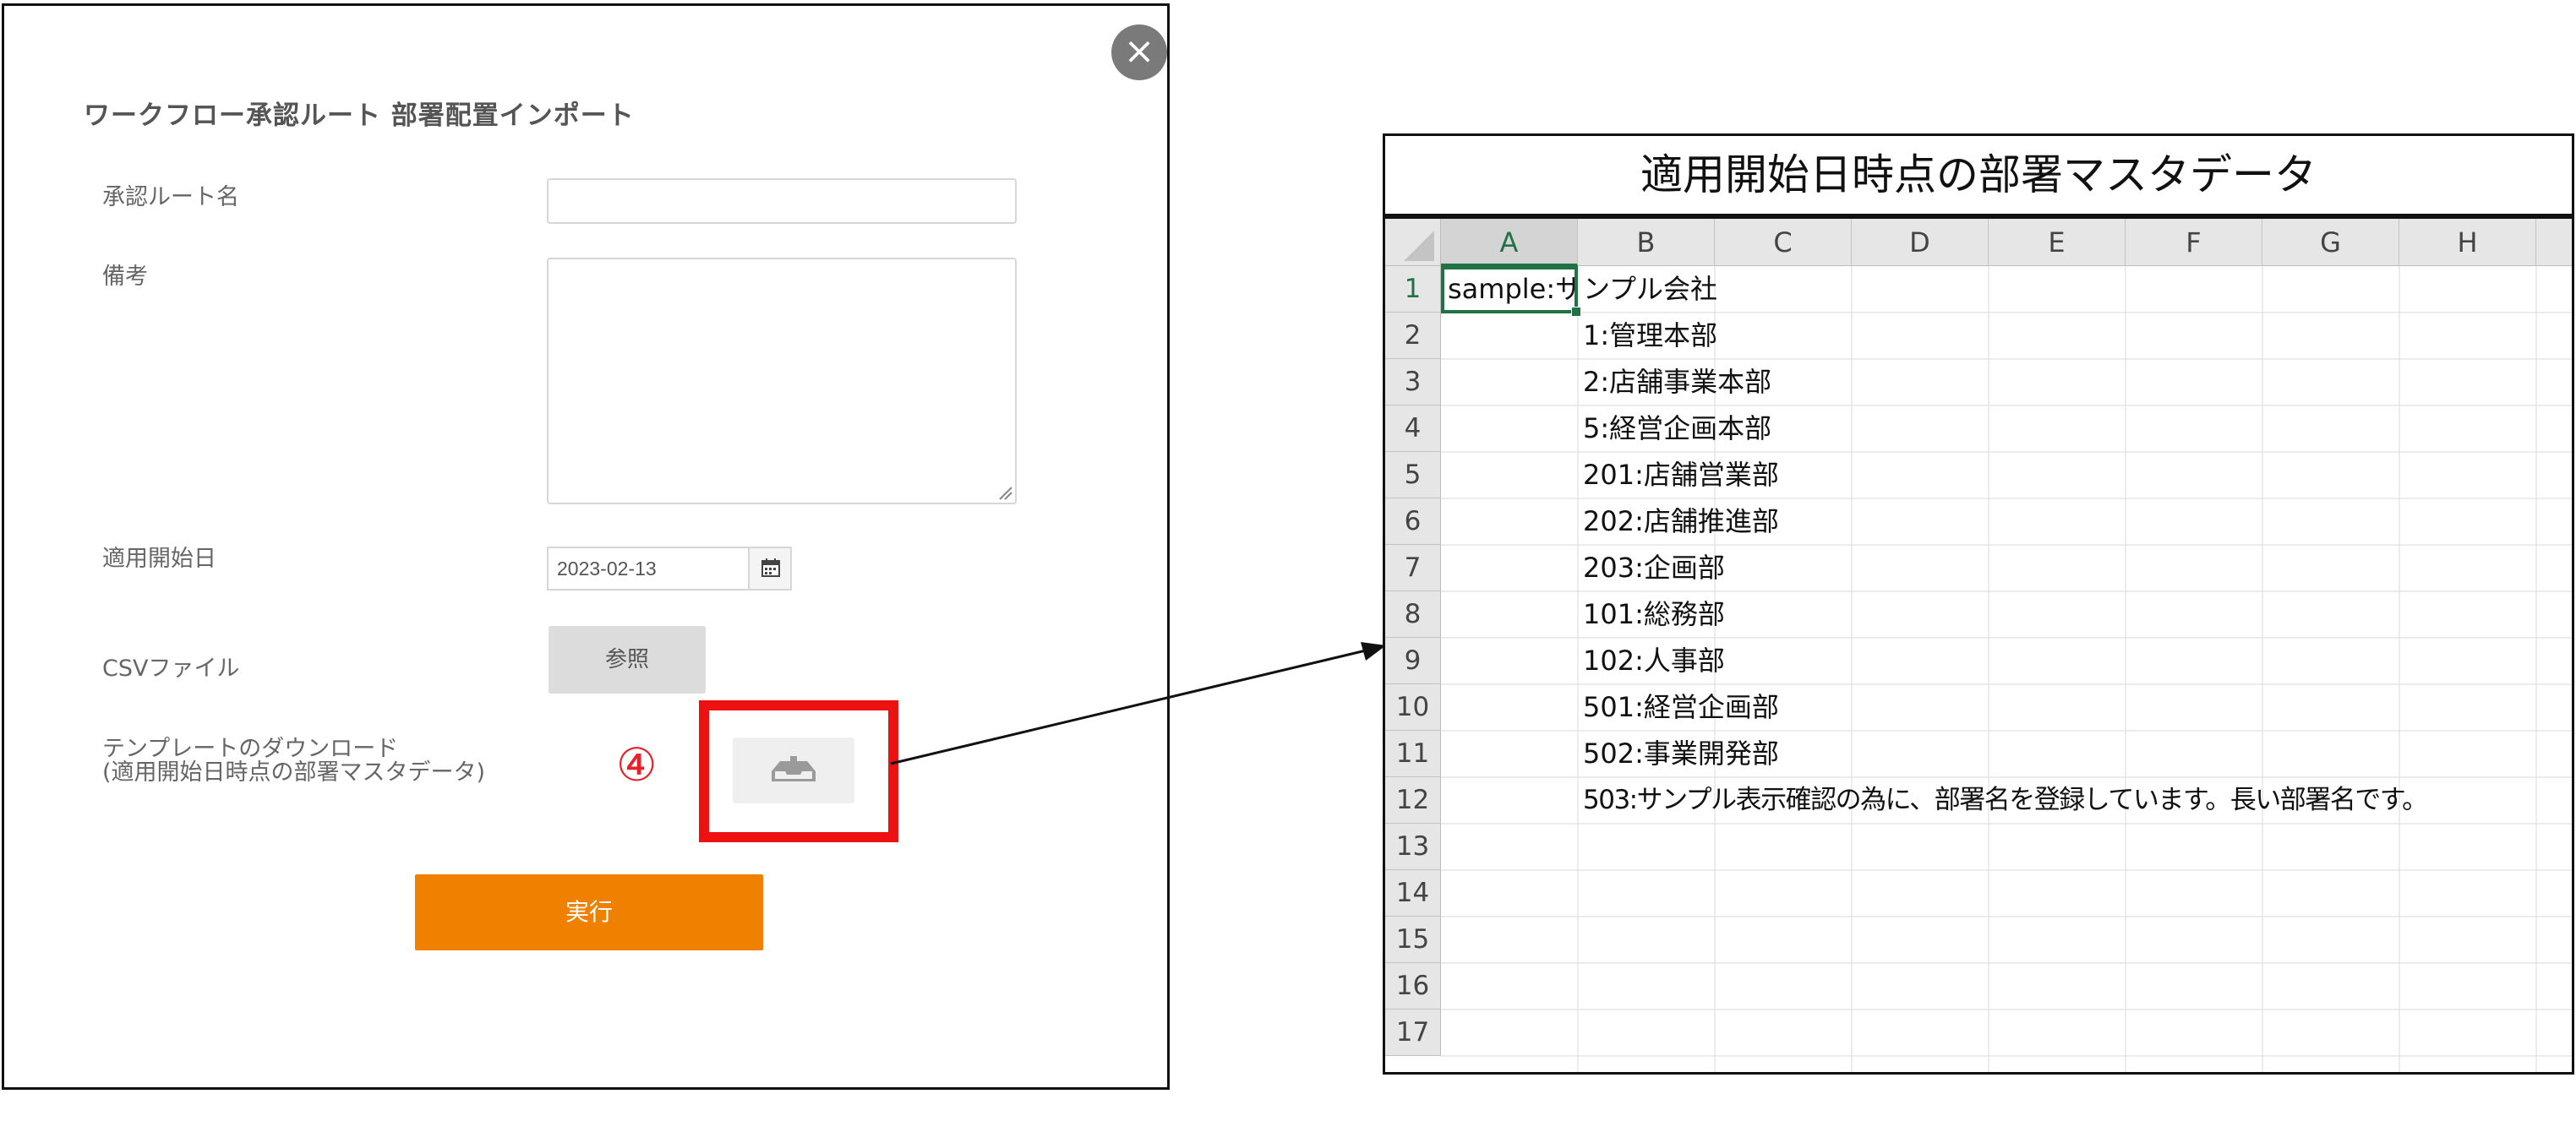 Image resolution: width=2576 pixels, height=1132 pixels. I want to click on cell-b10: 501:経営企画部, so click(1678, 707).